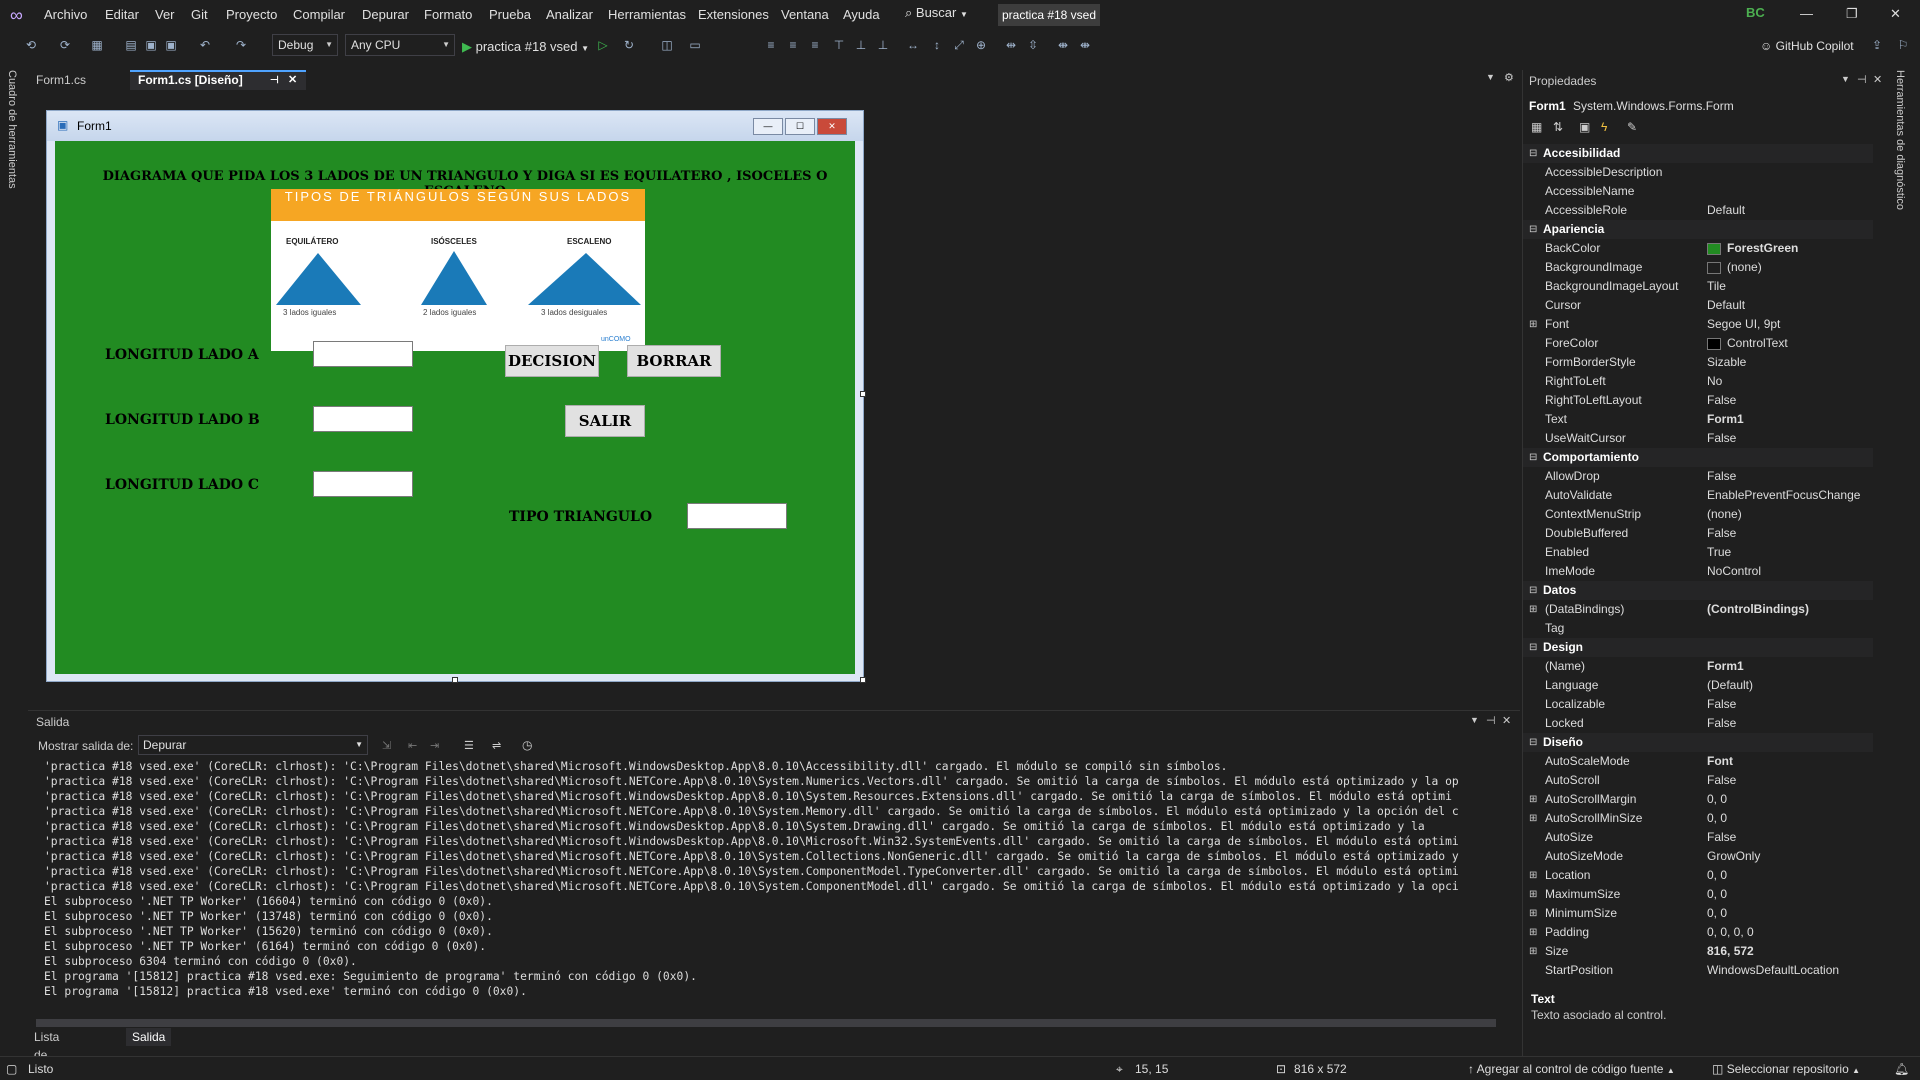 The height and width of the screenshot is (1080, 1920). What do you see at coordinates (1011, 45) in the screenshot?
I see `spacing-icon: ⇹` at bounding box center [1011, 45].